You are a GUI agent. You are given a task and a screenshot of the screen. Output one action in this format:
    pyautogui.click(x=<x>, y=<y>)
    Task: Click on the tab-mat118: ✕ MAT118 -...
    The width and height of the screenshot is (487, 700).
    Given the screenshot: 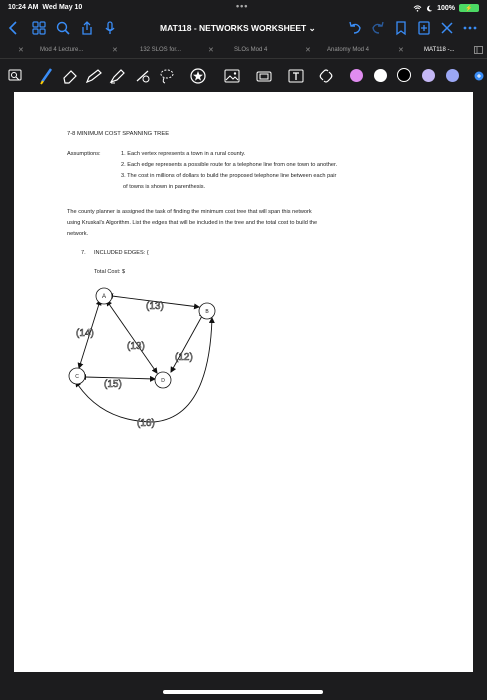 What is the action you would take?
    pyautogui.click(x=437, y=50)
    